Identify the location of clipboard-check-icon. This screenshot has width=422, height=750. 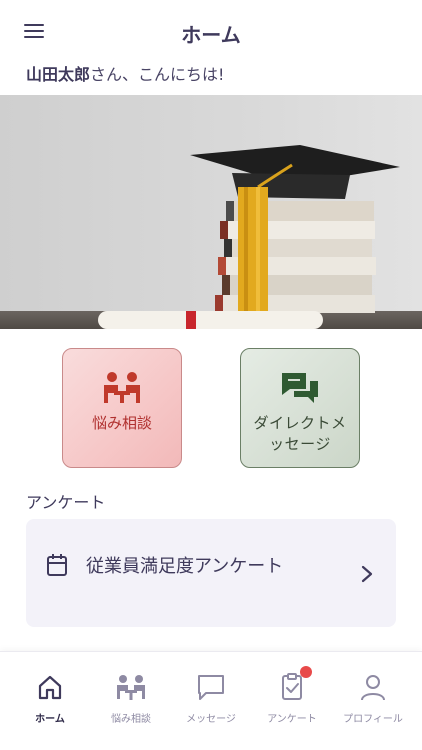
(292, 687).